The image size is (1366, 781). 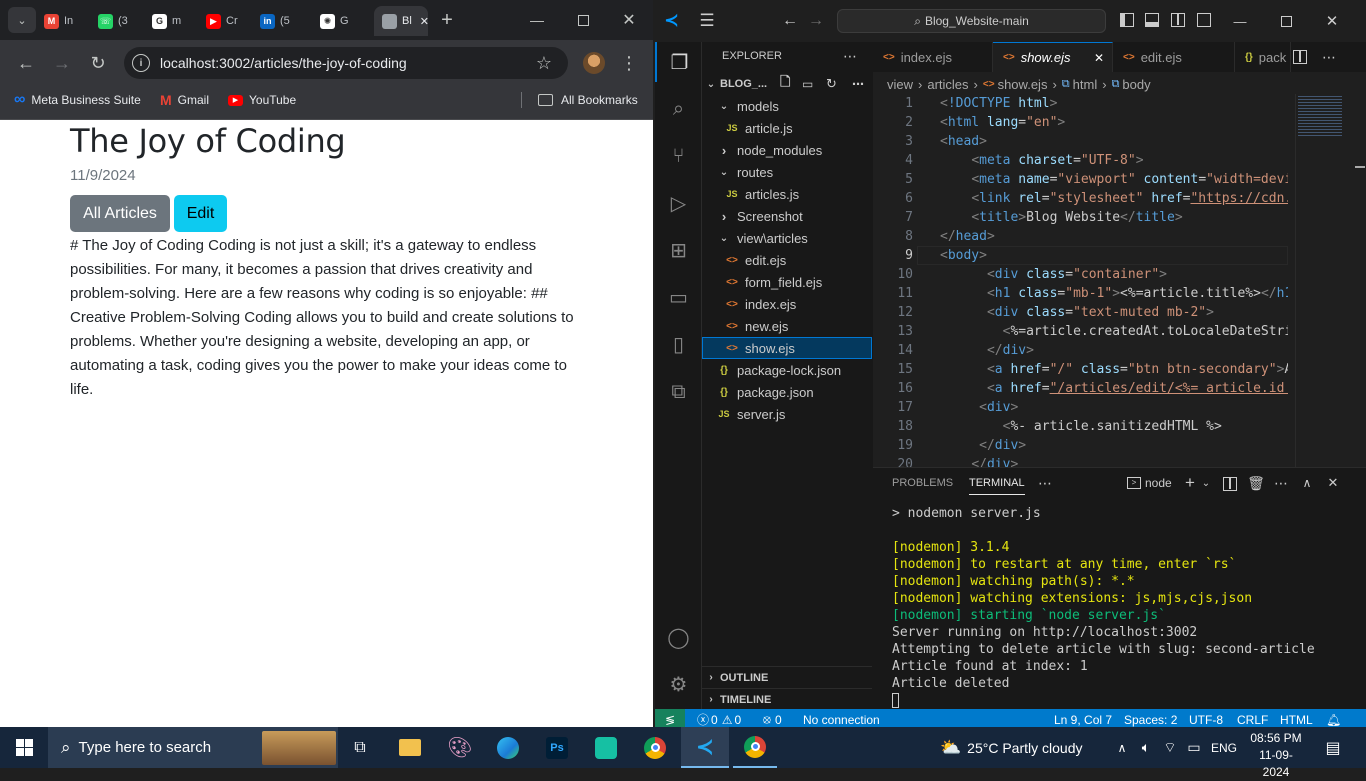 What do you see at coordinates (755, 747) in the screenshot?
I see `chrome-profile-icon` at bounding box center [755, 747].